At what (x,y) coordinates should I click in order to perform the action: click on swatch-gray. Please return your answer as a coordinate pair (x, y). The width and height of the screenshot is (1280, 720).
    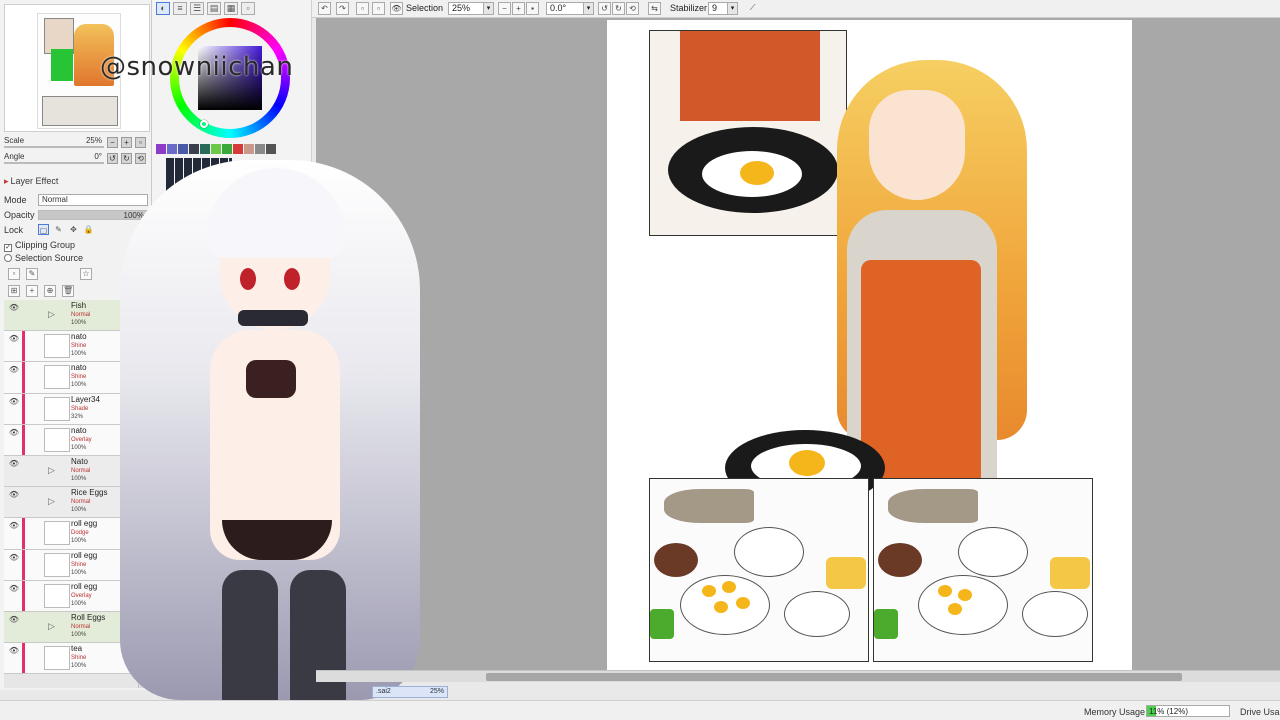
    Looking at the image, I should click on (260, 149).